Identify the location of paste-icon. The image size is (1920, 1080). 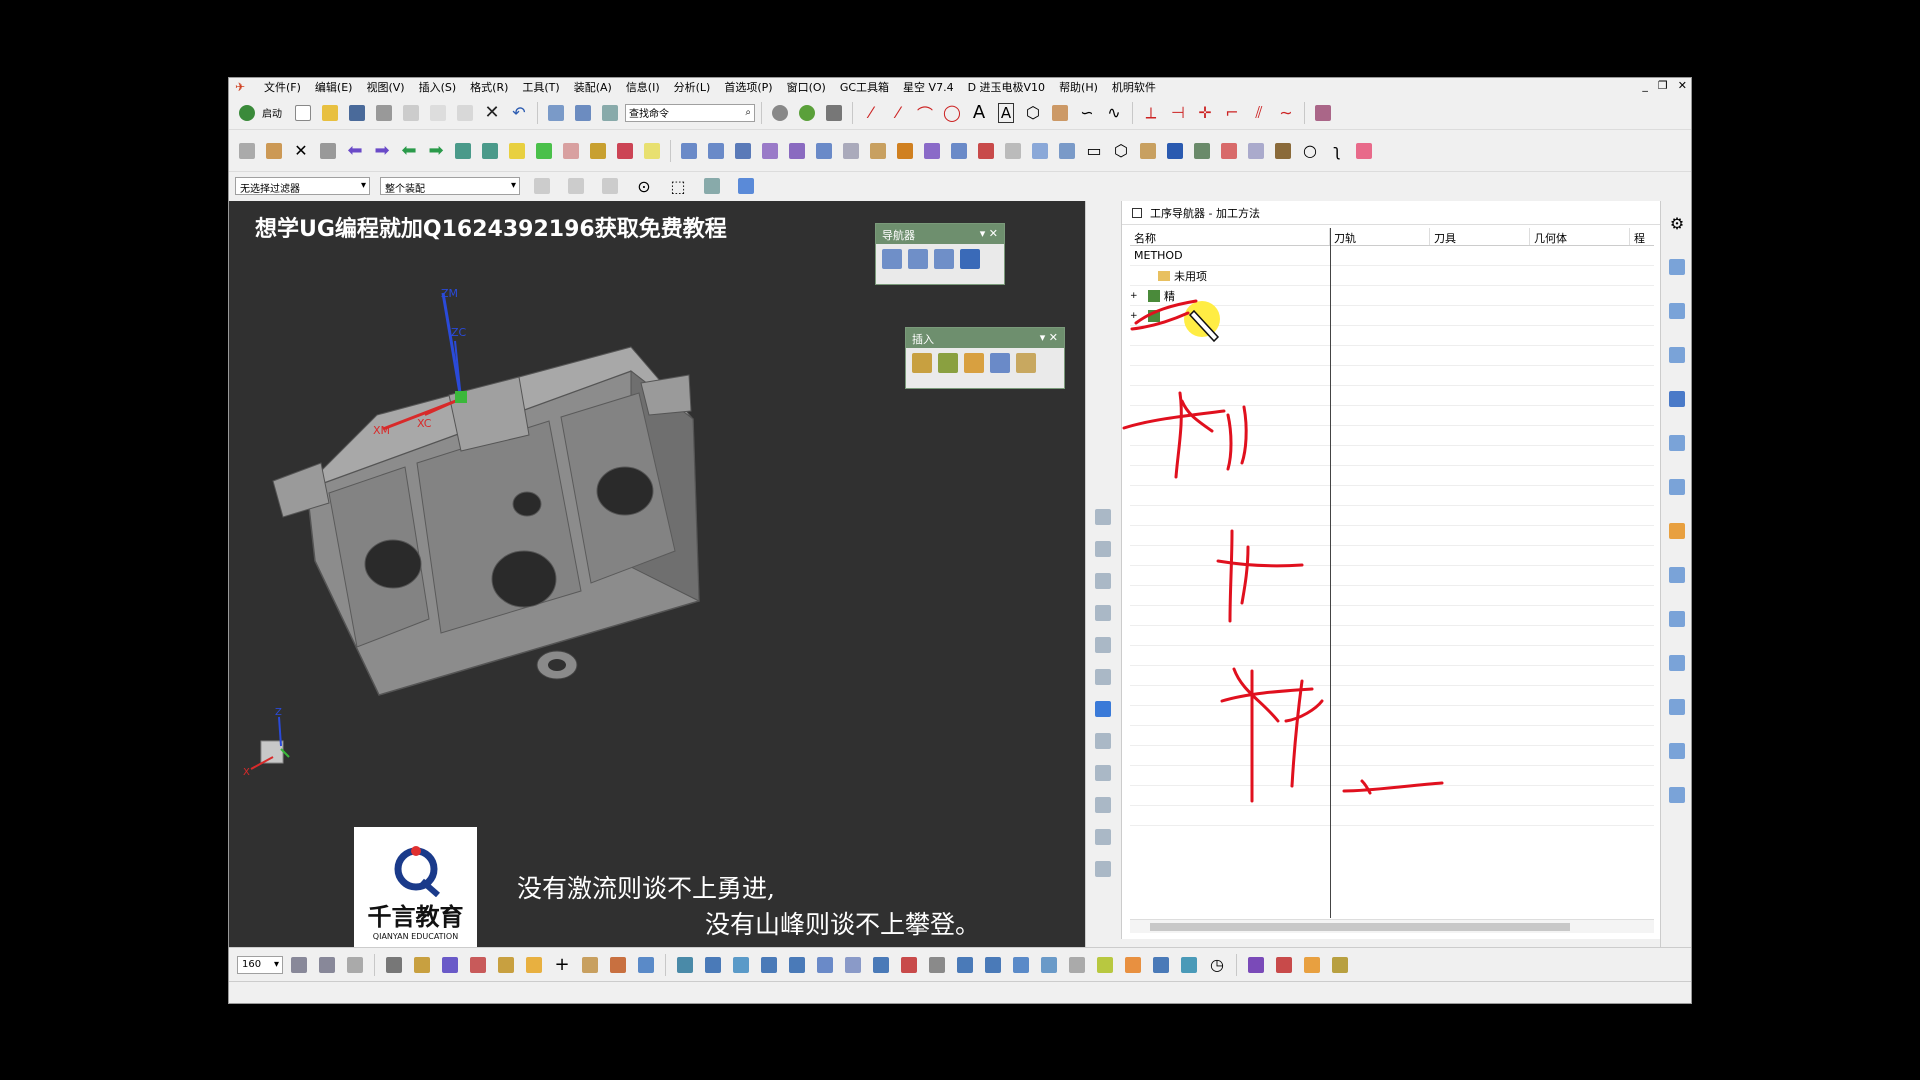
(465, 113).